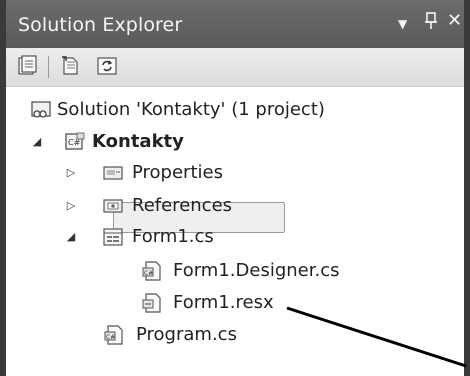  Describe the element at coordinates (191, 109) in the screenshot. I see `solution-label: Solution 'Kontakty' (1 project)` at that location.